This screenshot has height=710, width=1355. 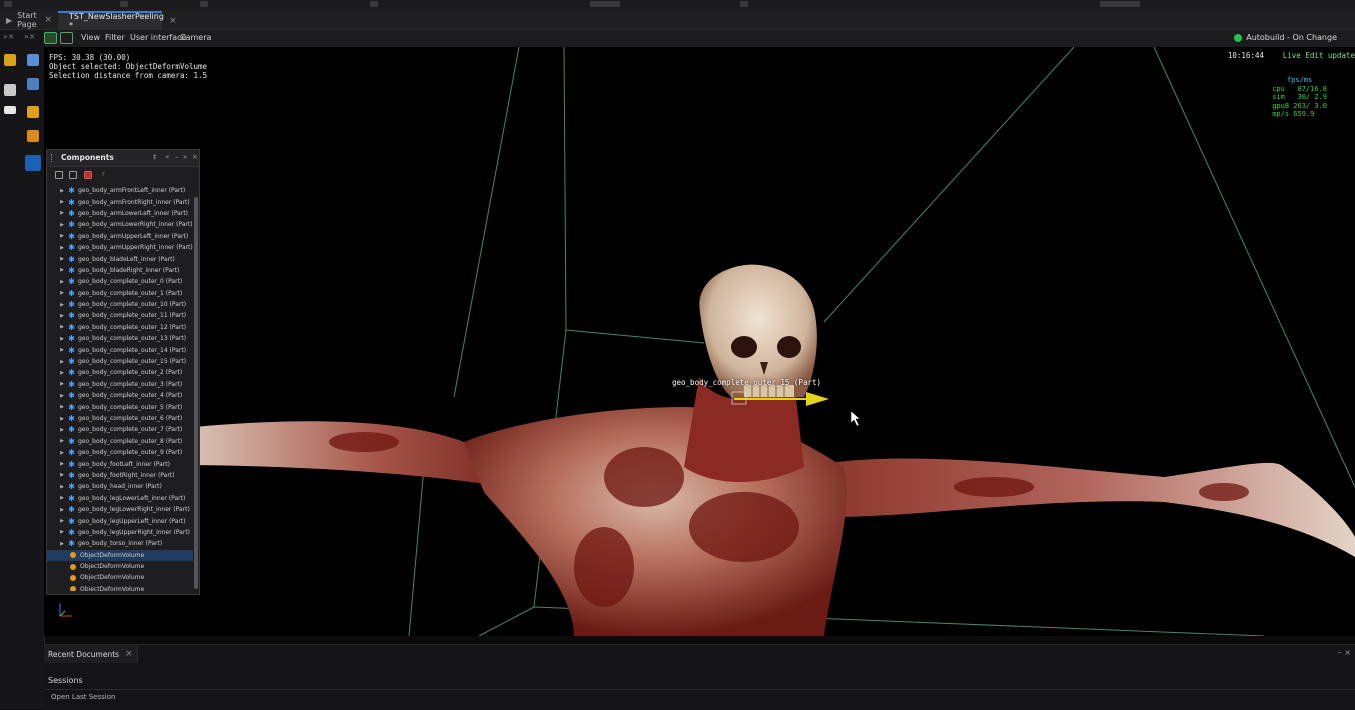 What do you see at coordinates (59, 175) in the screenshot?
I see `copy-icon` at bounding box center [59, 175].